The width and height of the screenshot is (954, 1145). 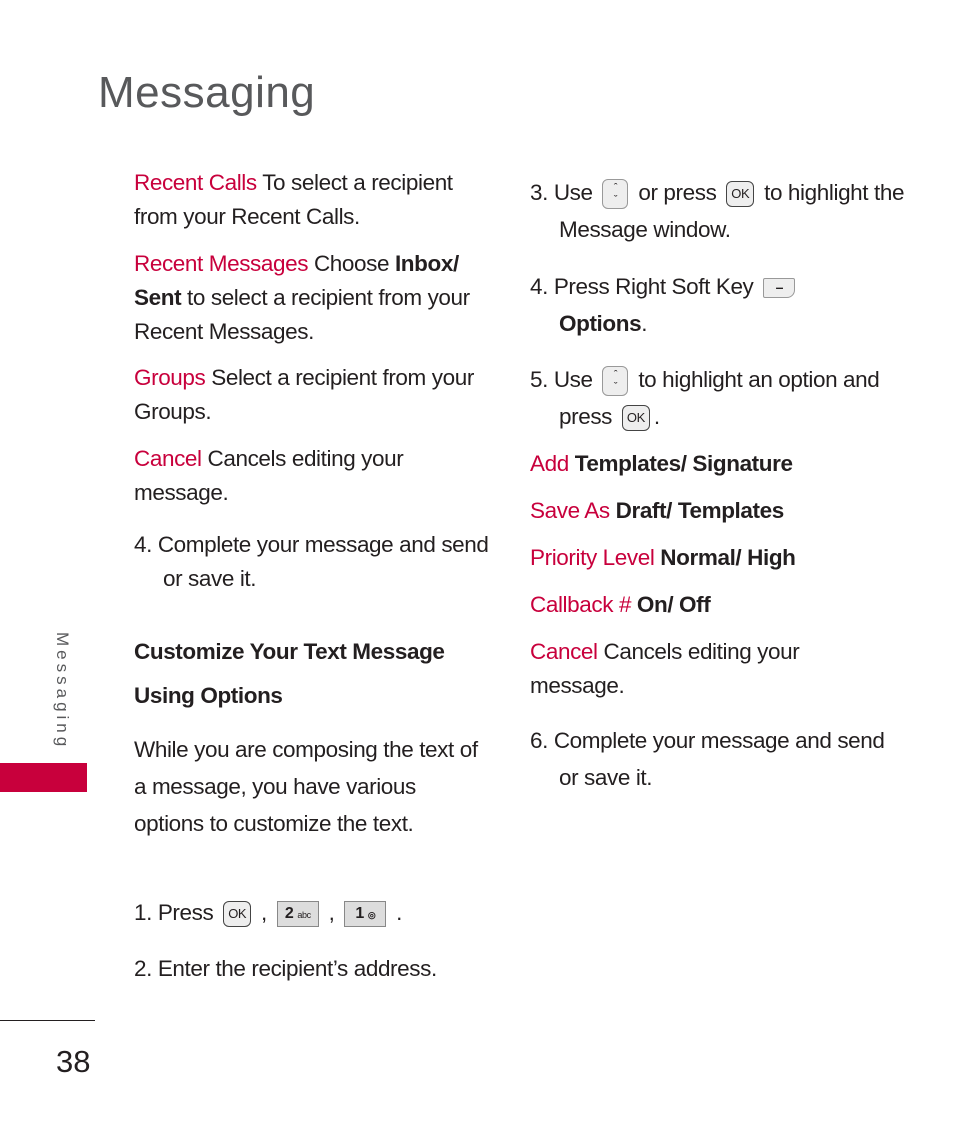 What do you see at coordinates (289, 914) in the screenshot?
I see `key-digit: 2` at bounding box center [289, 914].